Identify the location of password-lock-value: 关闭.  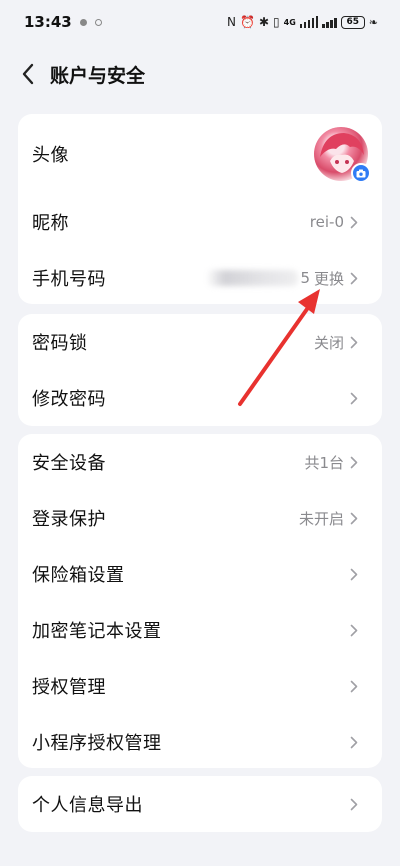
(328, 342).